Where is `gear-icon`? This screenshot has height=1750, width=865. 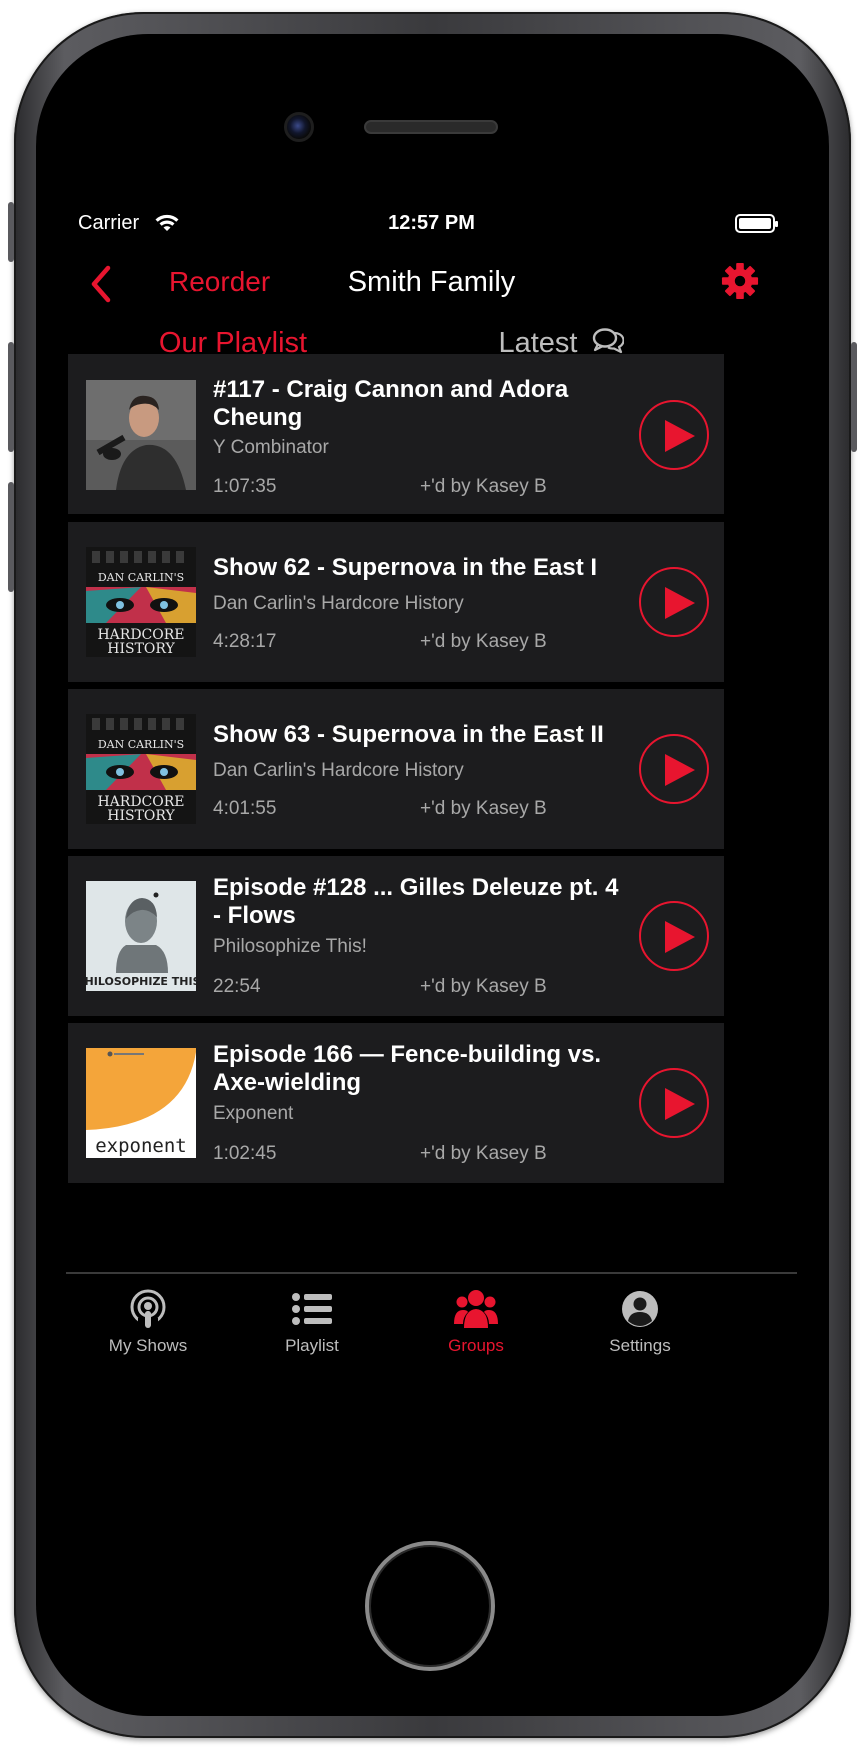 gear-icon is located at coordinates (740, 281).